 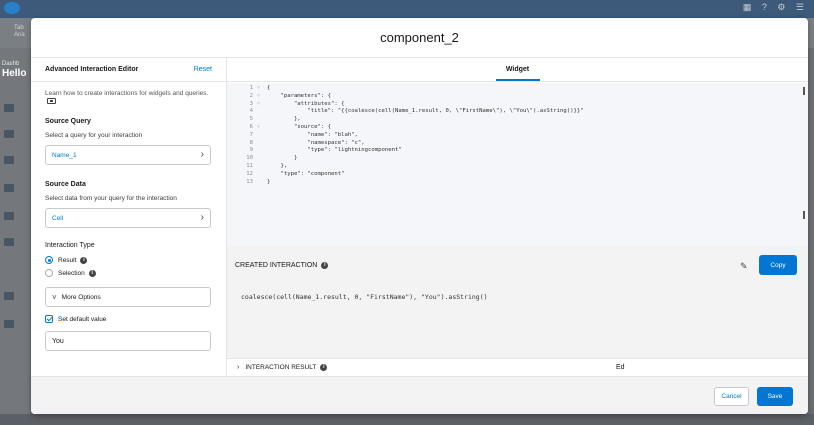 What do you see at coordinates (778, 265) in the screenshot?
I see `copy-button: Copy` at bounding box center [778, 265].